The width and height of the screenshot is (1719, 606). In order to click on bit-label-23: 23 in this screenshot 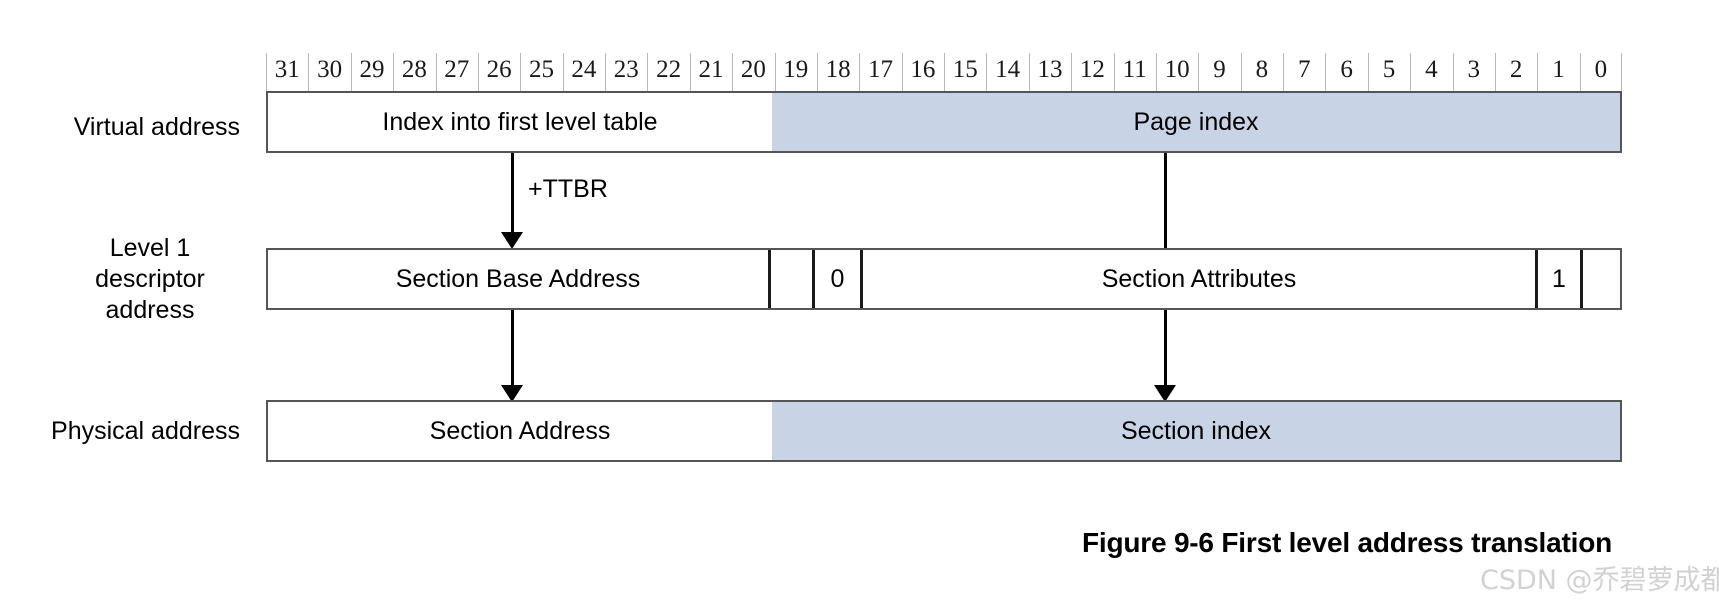, I will do `click(626, 69)`.